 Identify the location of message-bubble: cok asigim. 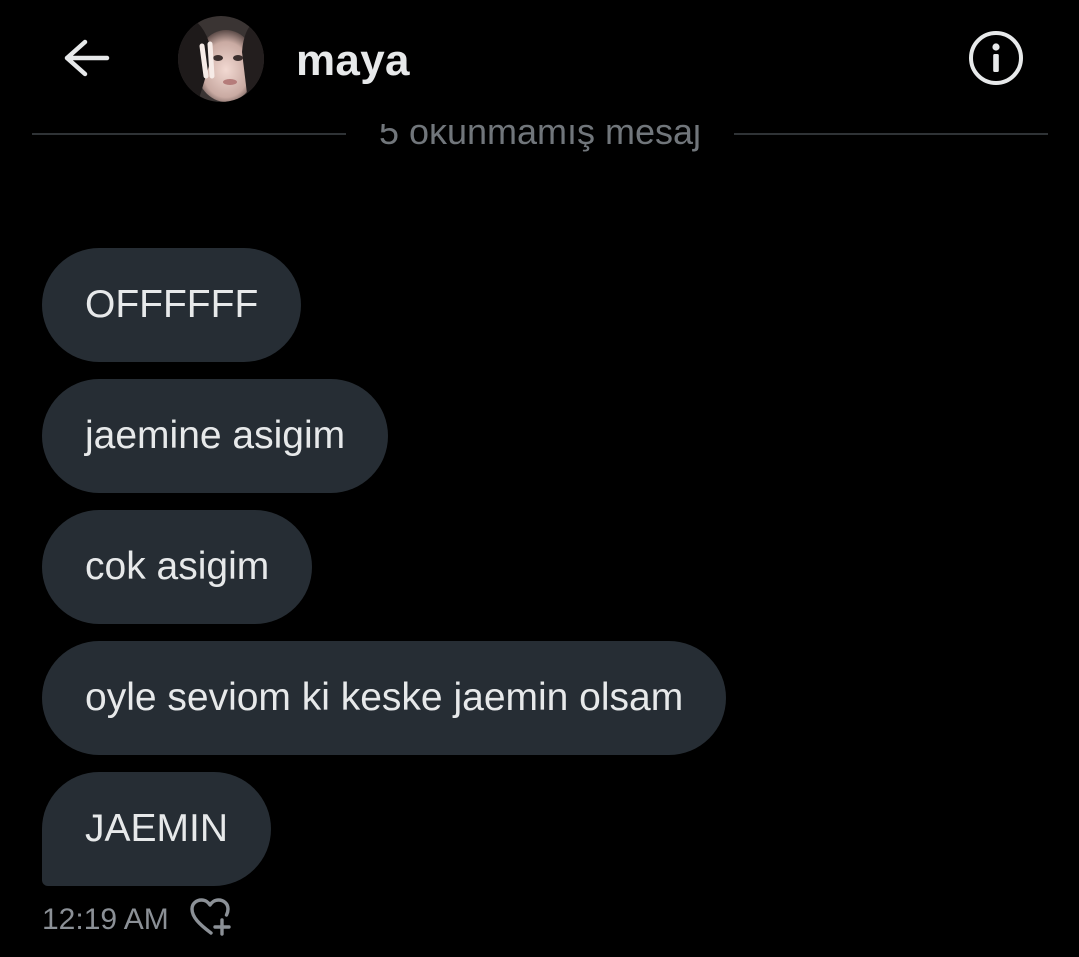
(177, 567).